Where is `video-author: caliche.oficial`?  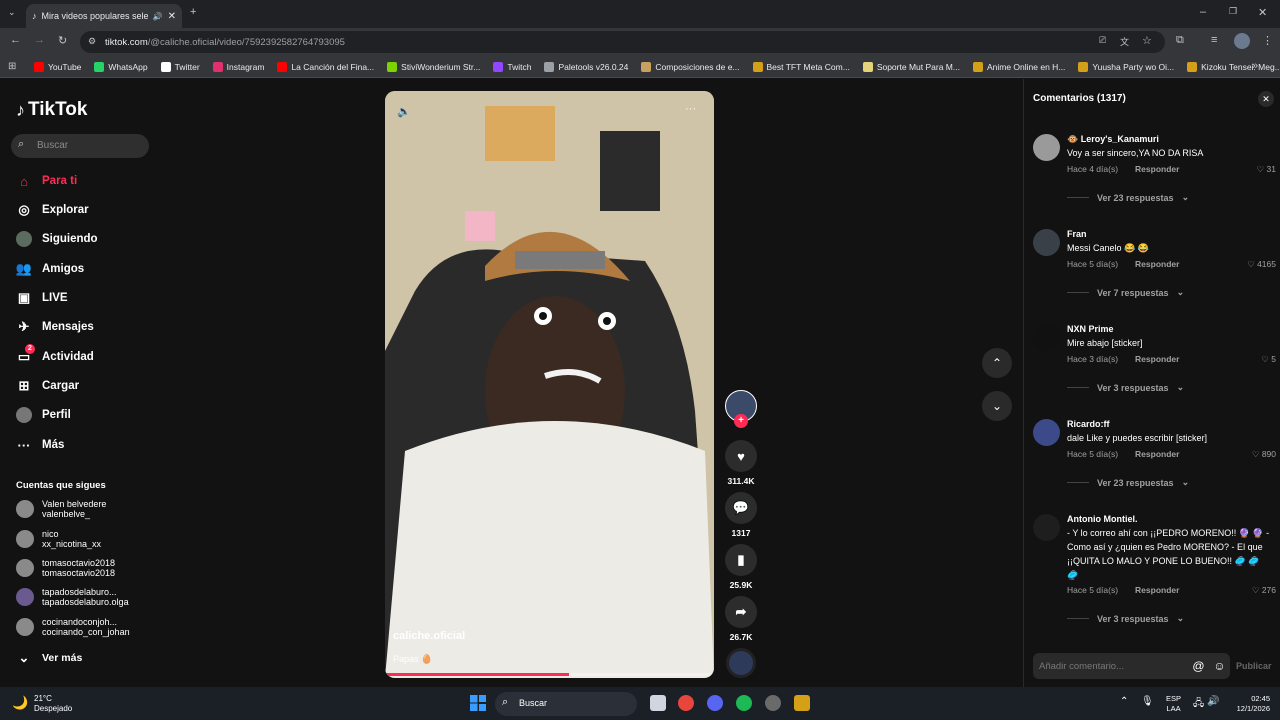
video-author: caliche.oficial is located at coordinates (429, 636).